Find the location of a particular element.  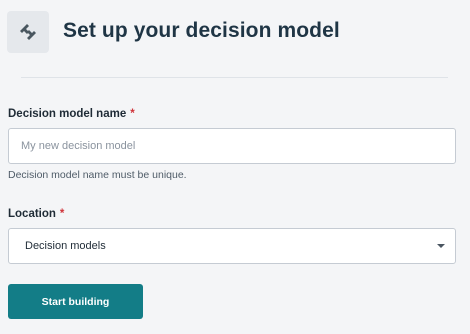

location-label: Location * is located at coordinates (36, 214).